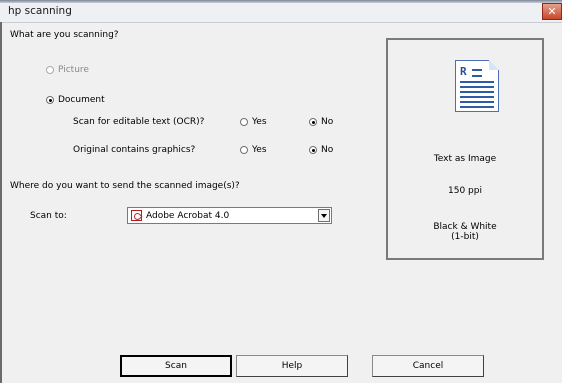 This screenshot has height=383, width=562. I want to click on ocr-no-radio, so click(313, 122).